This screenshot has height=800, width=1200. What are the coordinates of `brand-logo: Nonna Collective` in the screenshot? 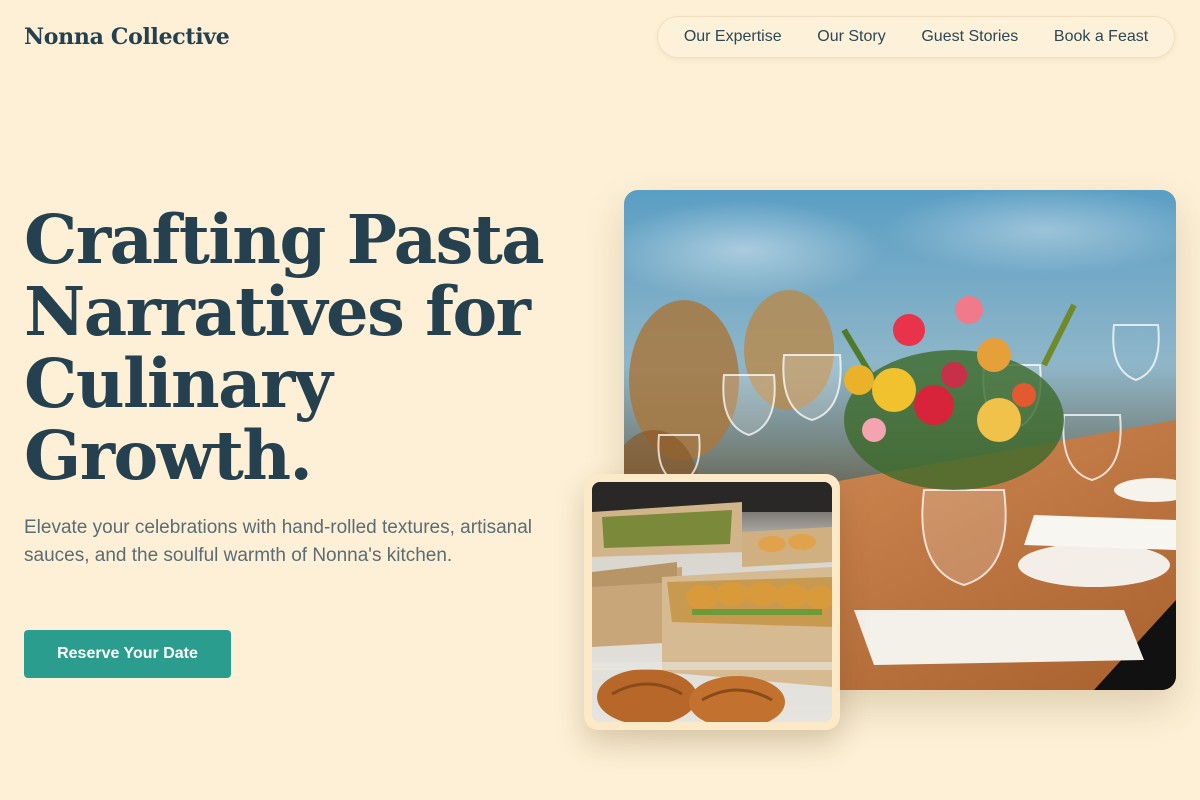 It's located at (127, 37).